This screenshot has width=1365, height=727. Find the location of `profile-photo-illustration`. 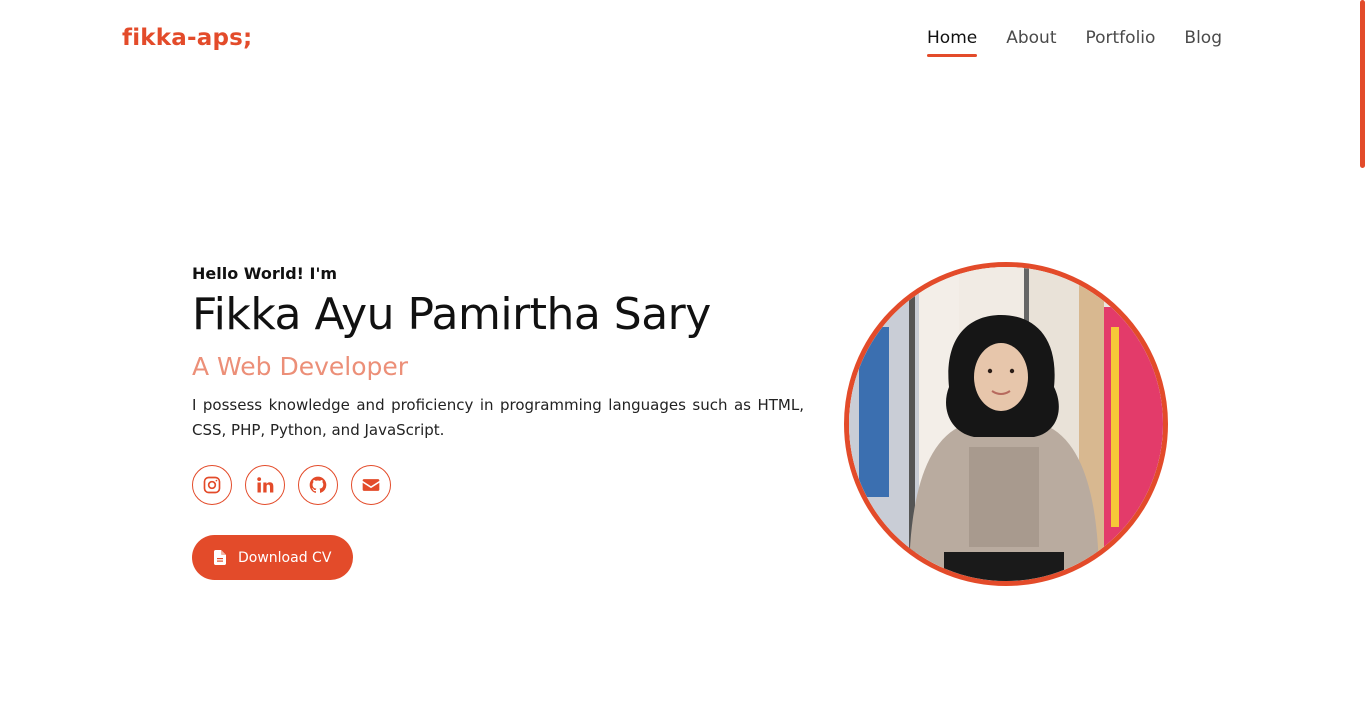

profile-photo-illustration is located at coordinates (1006, 424).